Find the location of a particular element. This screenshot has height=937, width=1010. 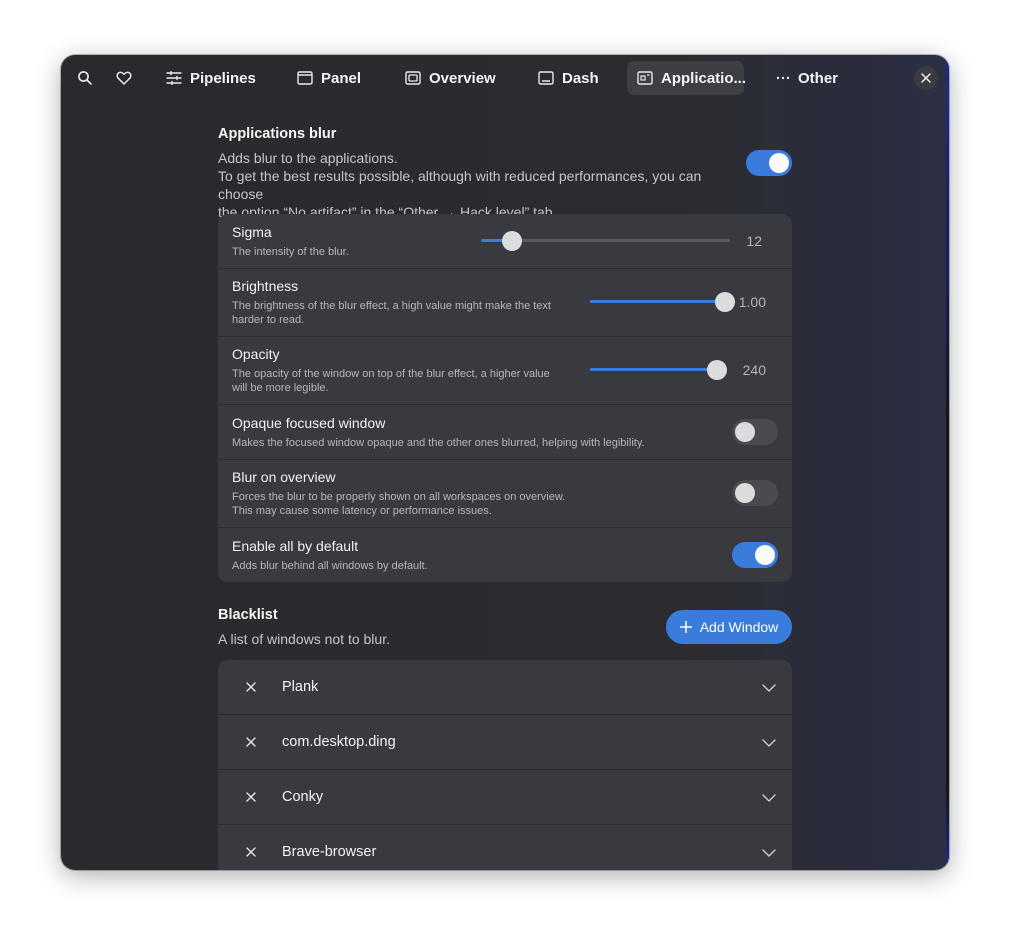

tab-label: Pipelines is located at coordinates (223, 78).